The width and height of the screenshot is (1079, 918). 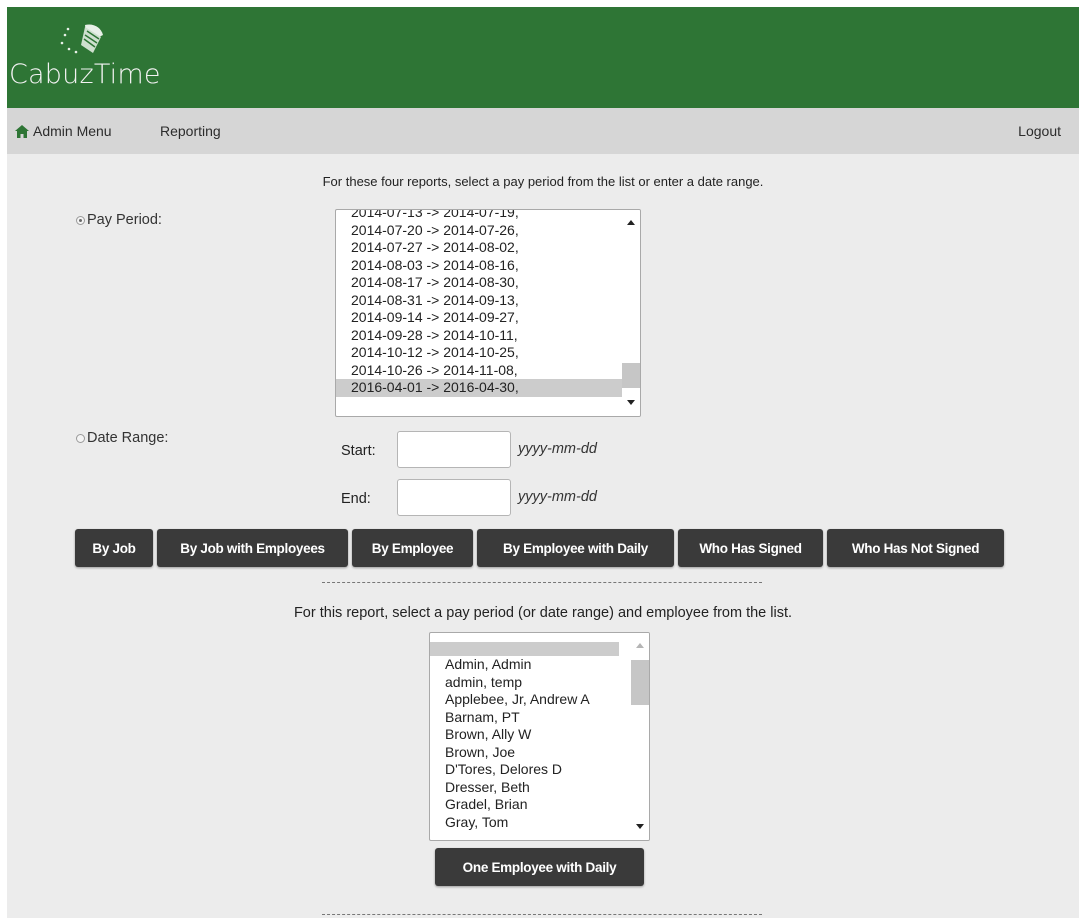 I want to click on employee-option-item: admin, temp, so click(x=530, y=683).